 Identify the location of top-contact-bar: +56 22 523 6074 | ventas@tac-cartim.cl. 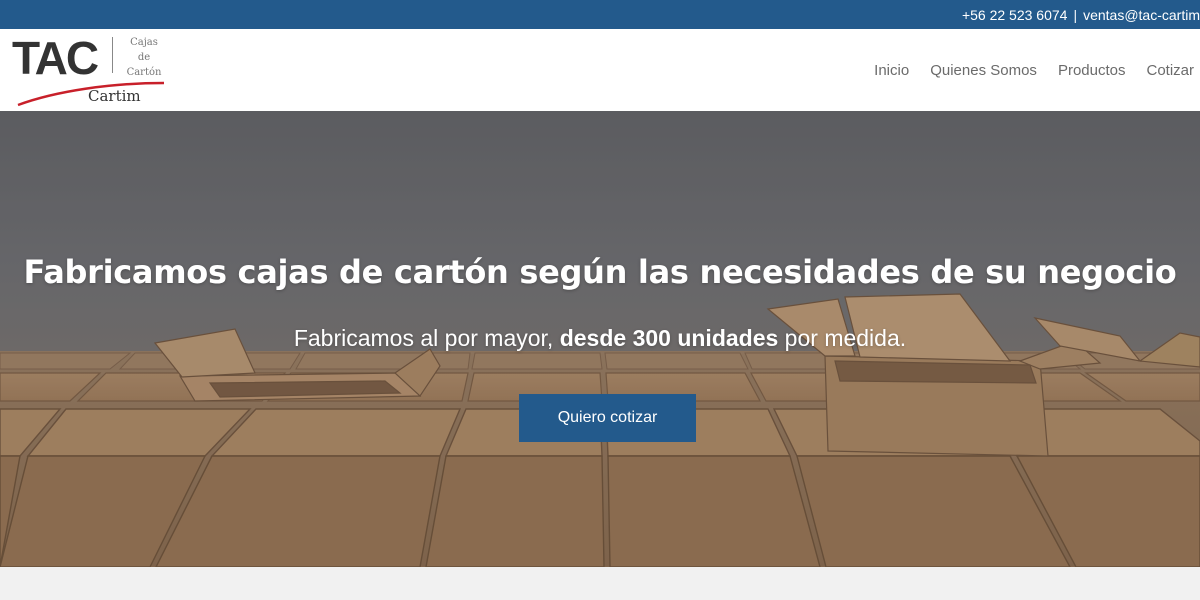
(600, 14).